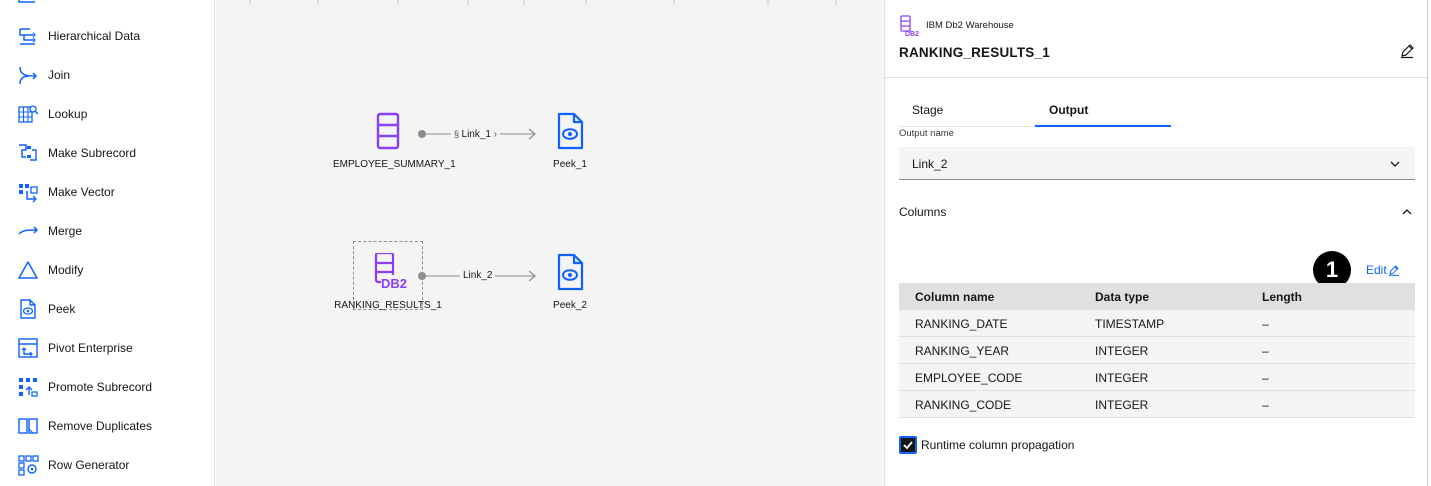 The image size is (1431, 486). What do you see at coordinates (388, 131) in the screenshot?
I see `database-table-icon` at bounding box center [388, 131].